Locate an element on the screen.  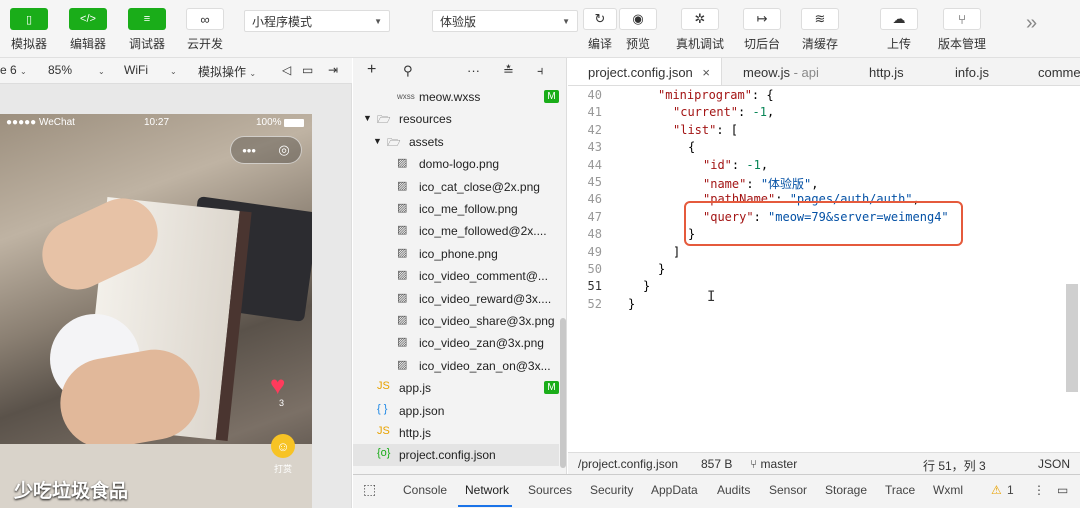
devtools-tab-storage: Storage is located at coordinates (846, 490).